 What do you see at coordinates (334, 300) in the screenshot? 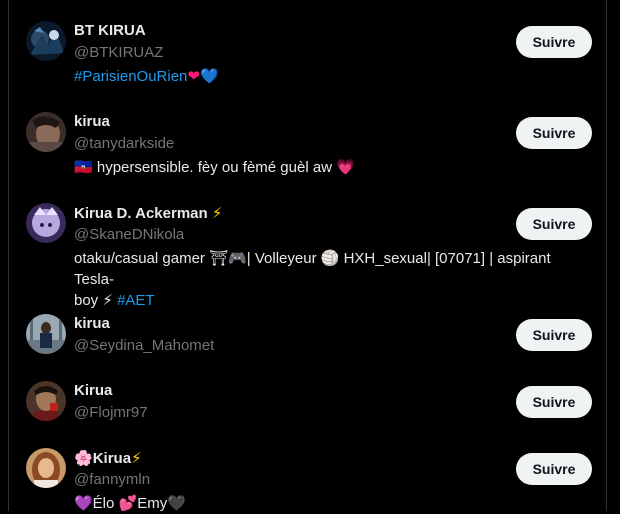
I see `bio-line: boy ⚡ #AET` at bounding box center [334, 300].